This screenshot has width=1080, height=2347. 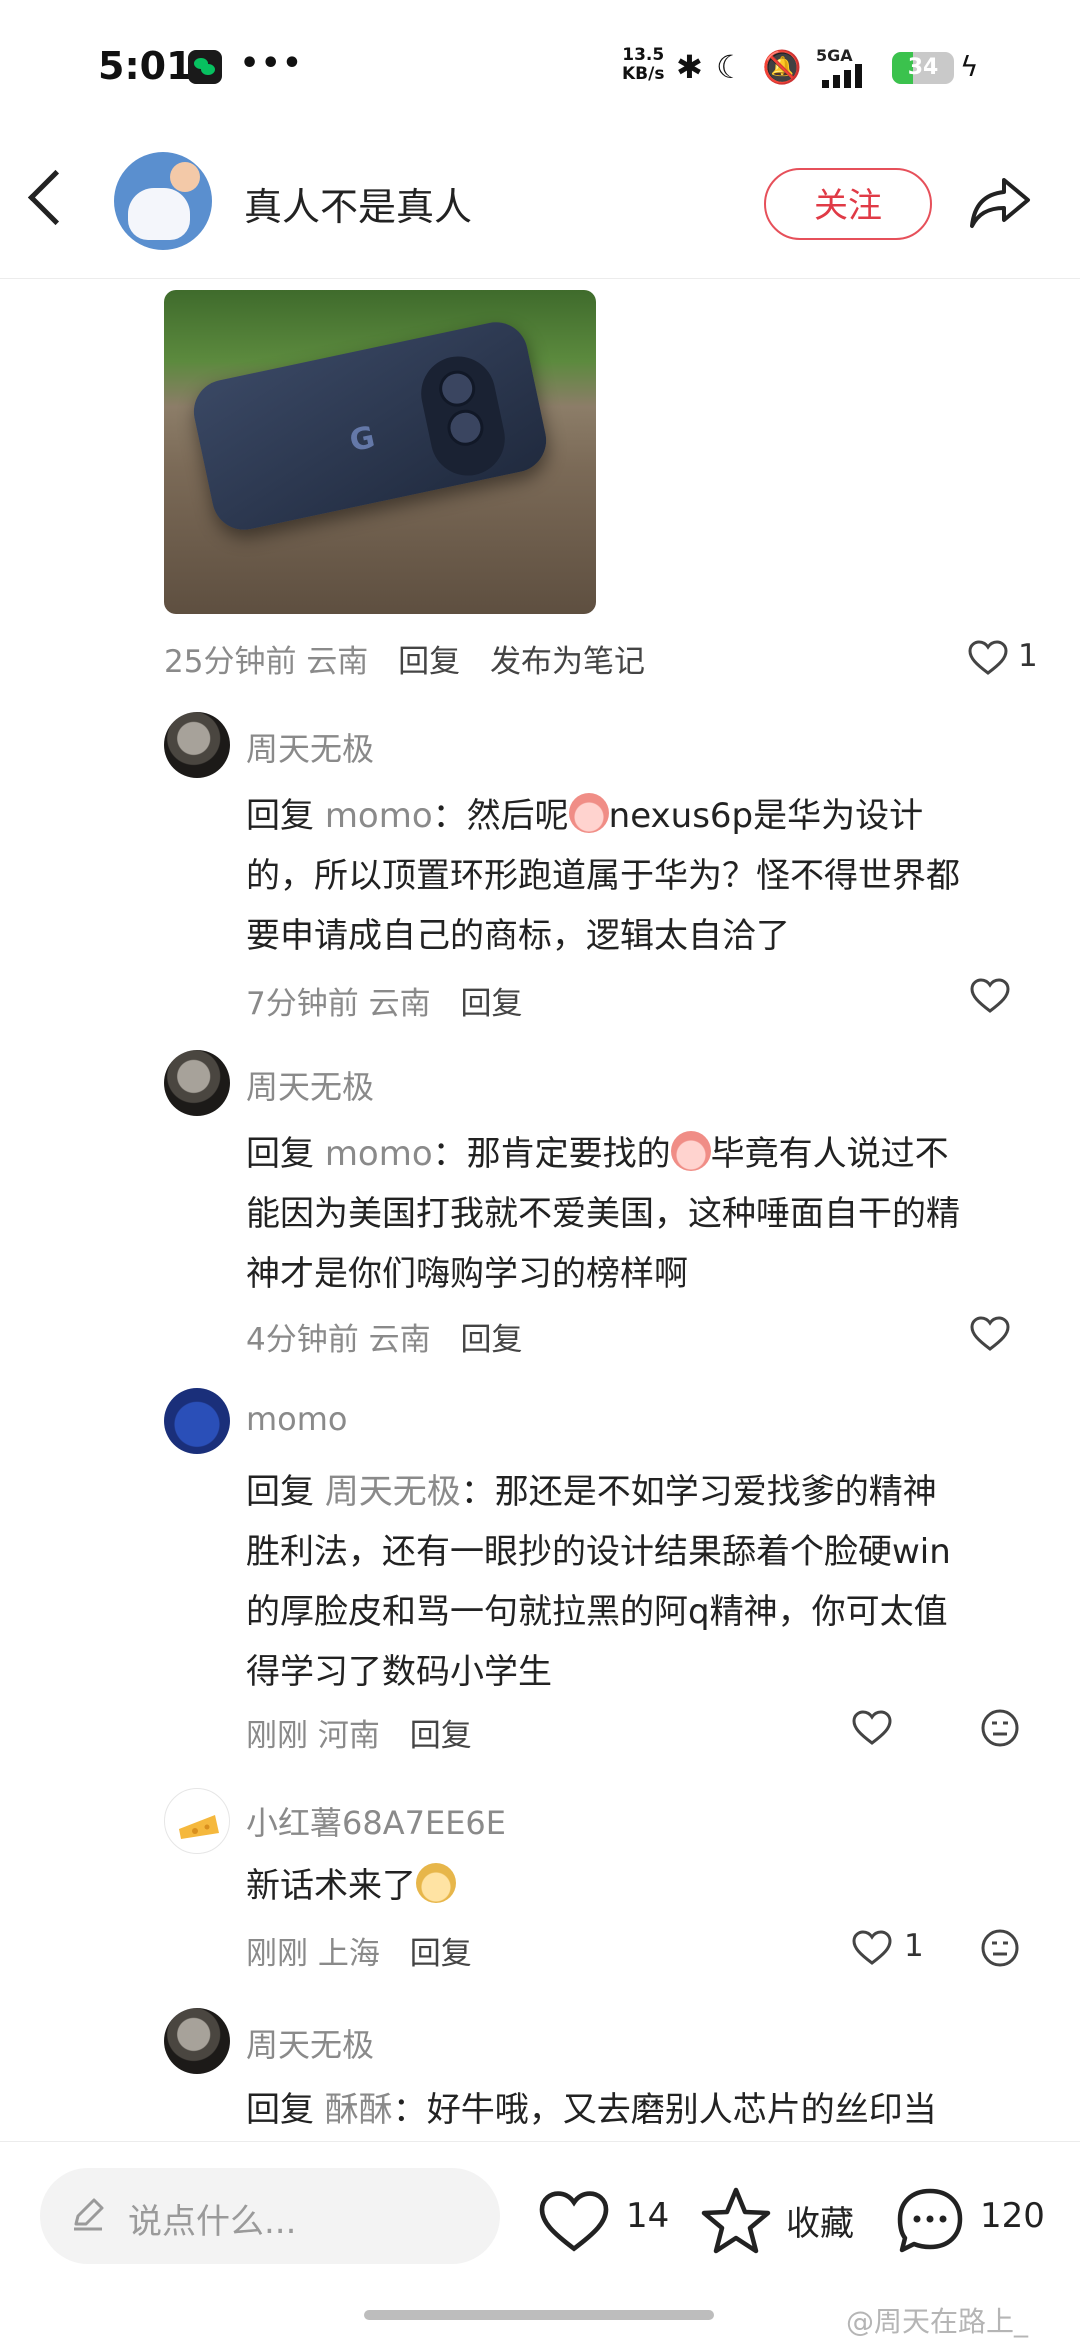 What do you see at coordinates (603, 1214) in the screenshot?
I see `comment-text-line: 能因为美国打我就不爱美国，这种唾面自干的精` at bounding box center [603, 1214].